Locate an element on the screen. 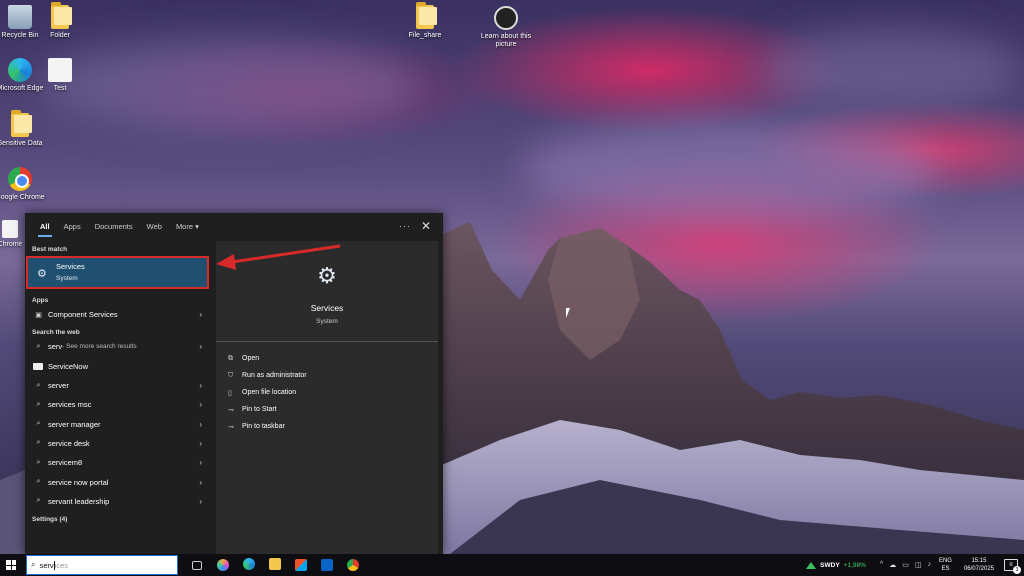  servicenow-icon is located at coordinates (38, 366).